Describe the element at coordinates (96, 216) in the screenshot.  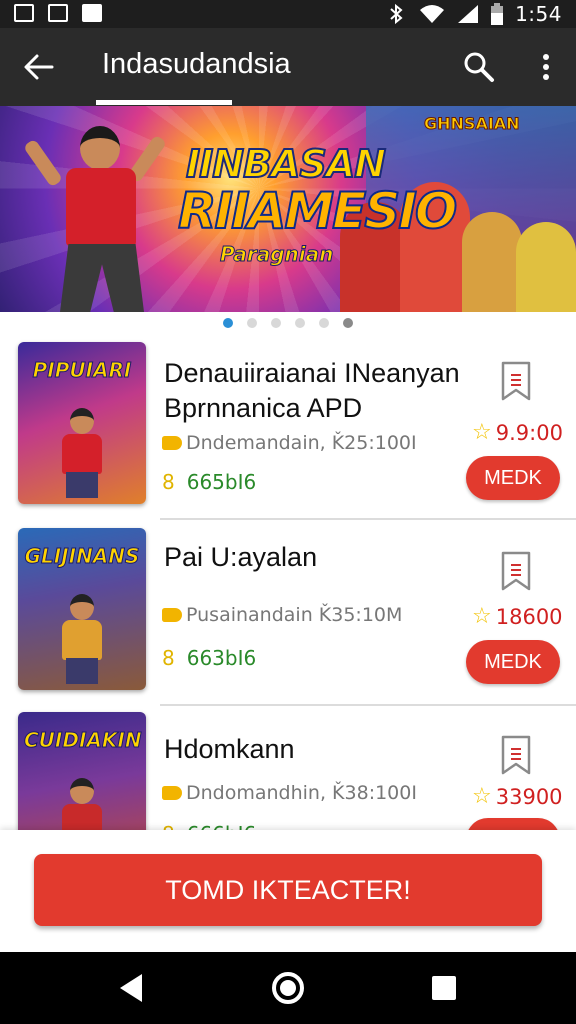
I see `hero-character-image` at that location.